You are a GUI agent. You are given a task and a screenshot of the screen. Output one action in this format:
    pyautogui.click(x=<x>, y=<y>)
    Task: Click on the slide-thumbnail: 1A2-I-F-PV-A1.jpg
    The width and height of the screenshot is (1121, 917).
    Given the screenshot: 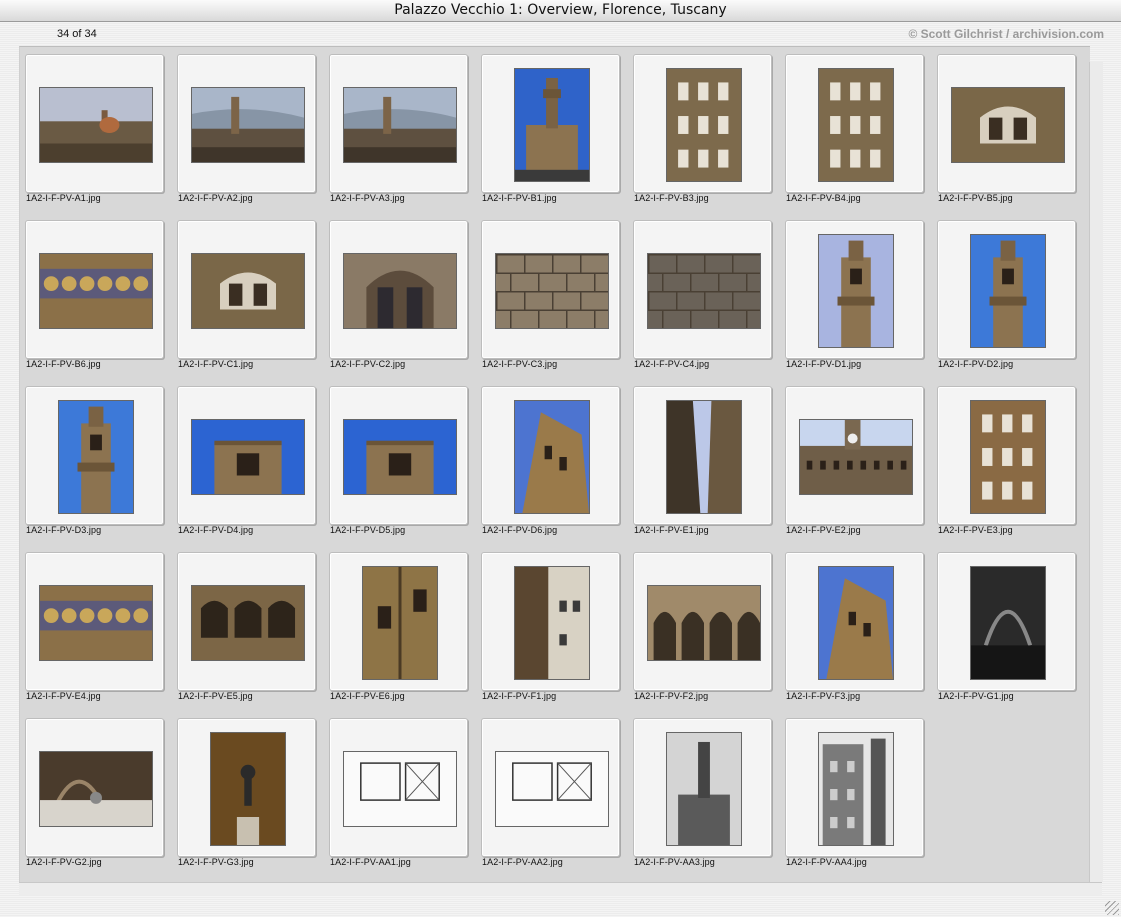 What is the action you would take?
    pyautogui.click(x=92, y=127)
    